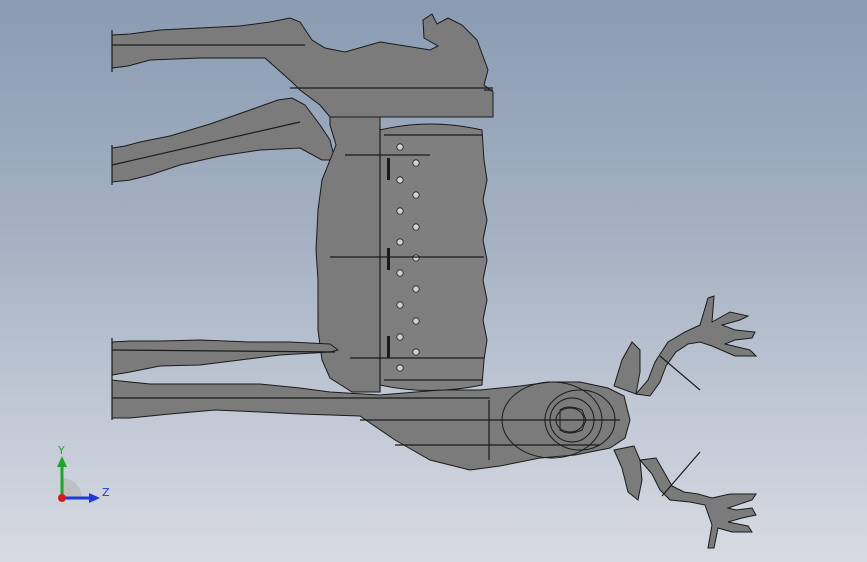  What do you see at coordinates (62, 498) in the screenshot?
I see `x-axis-dot-icon` at bounding box center [62, 498].